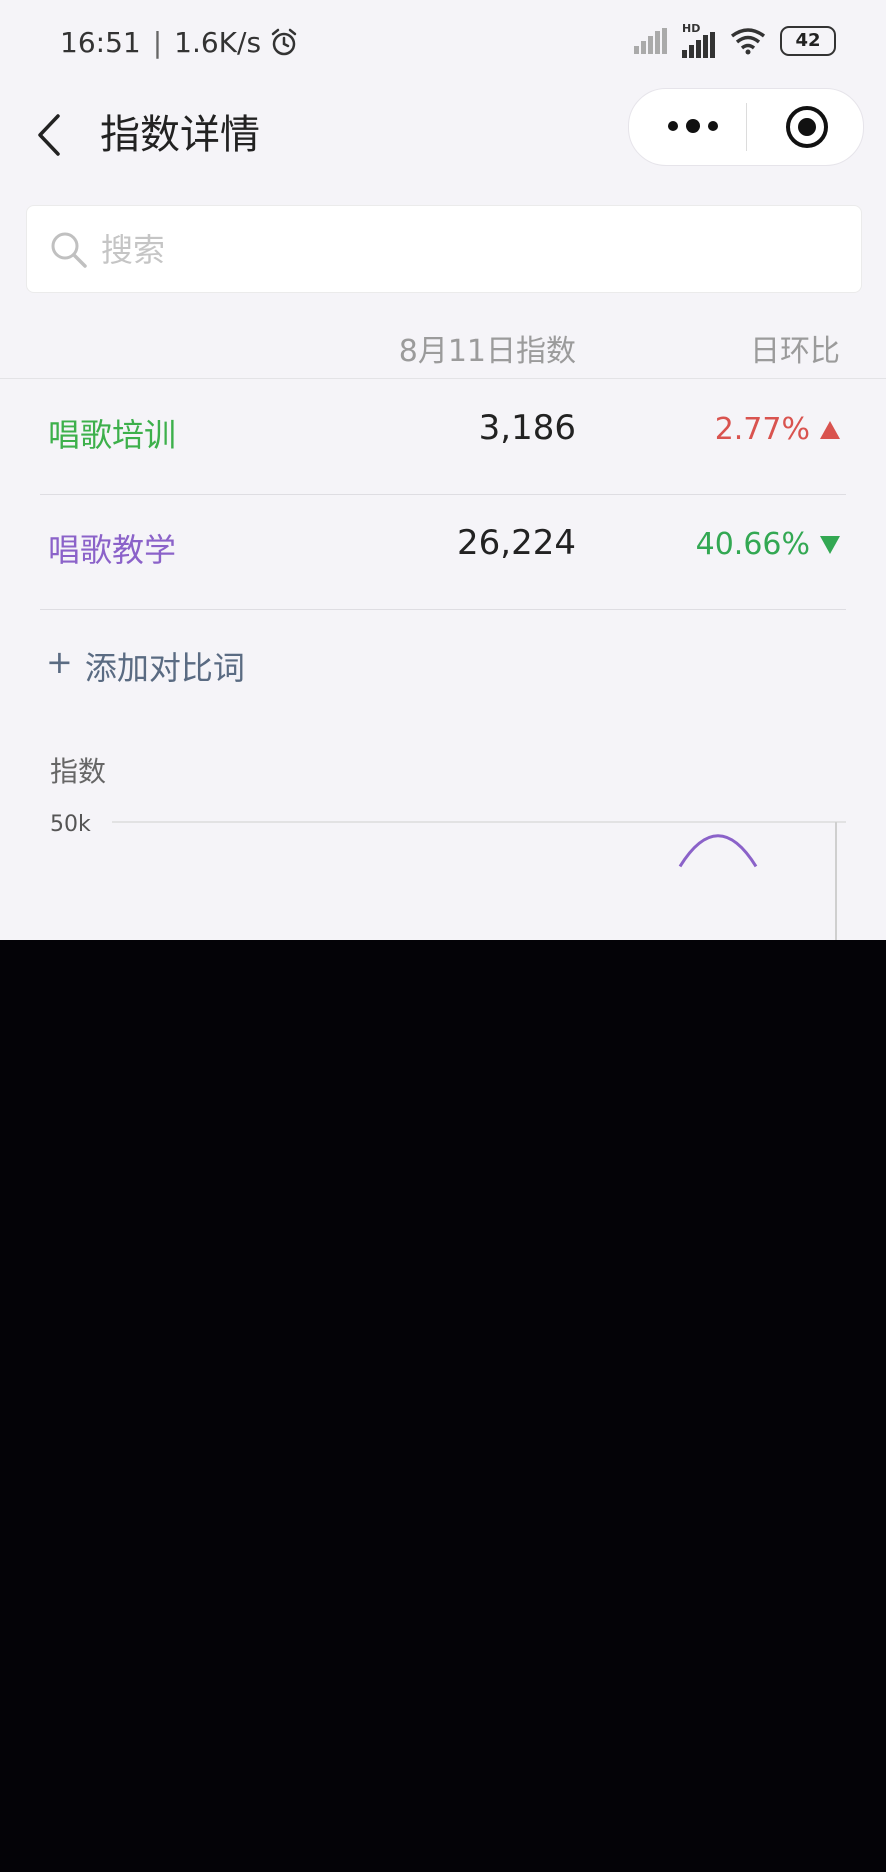  What do you see at coordinates (807, 127) in the screenshot?
I see `close-target-icon` at bounding box center [807, 127].